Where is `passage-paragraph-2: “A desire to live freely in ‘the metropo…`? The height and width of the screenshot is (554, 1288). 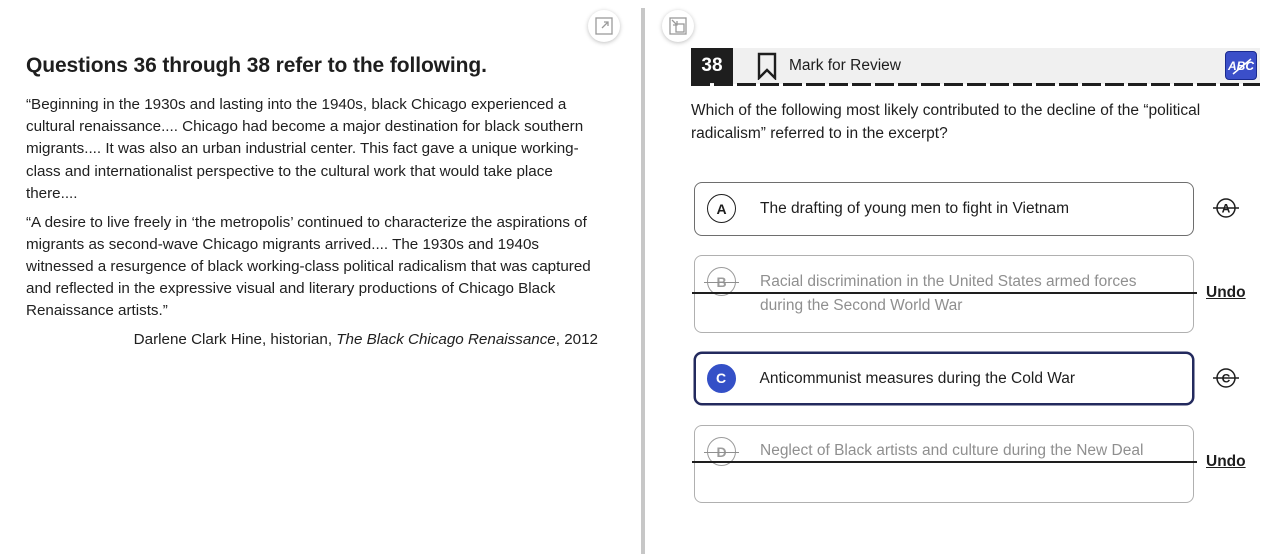 passage-paragraph-2: “A desire to live freely in ‘the metropo… is located at coordinates (308, 266).